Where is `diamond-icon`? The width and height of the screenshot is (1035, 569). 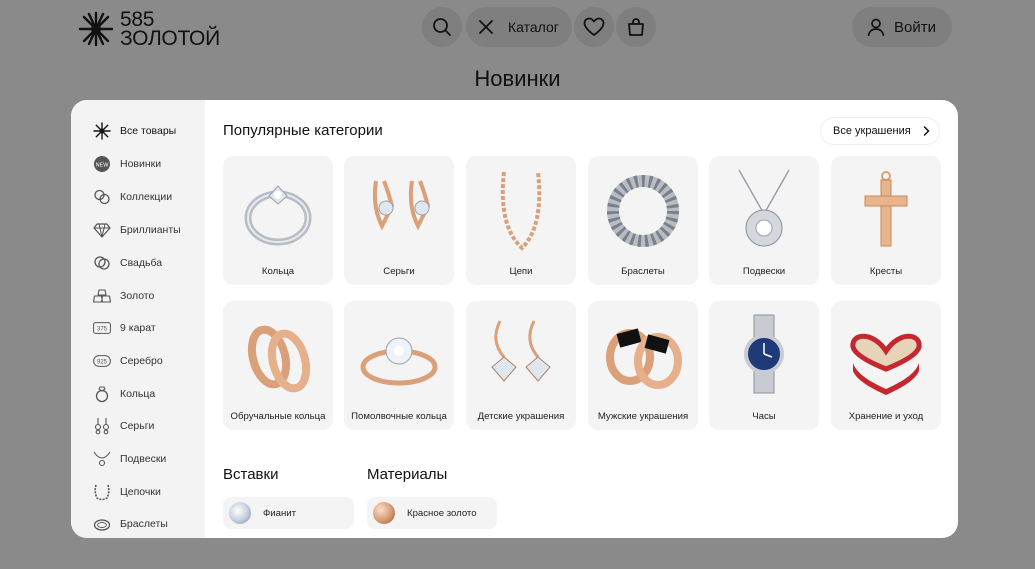 diamond-icon is located at coordinates (102, 230).